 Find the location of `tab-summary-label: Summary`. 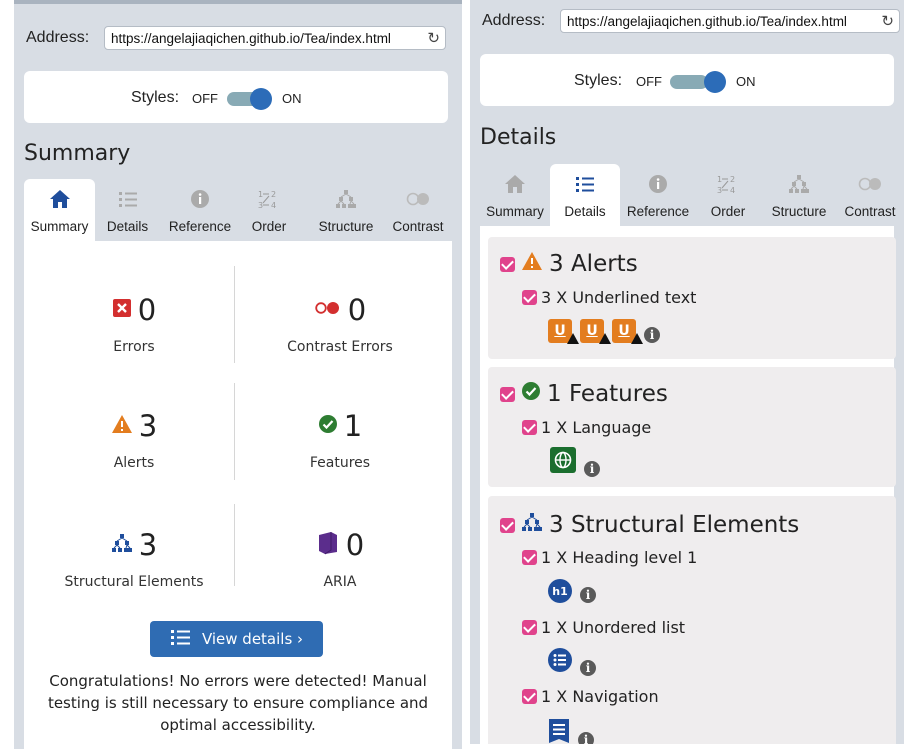

tab-summary-label: Summary is located at coordinates (515, 211).